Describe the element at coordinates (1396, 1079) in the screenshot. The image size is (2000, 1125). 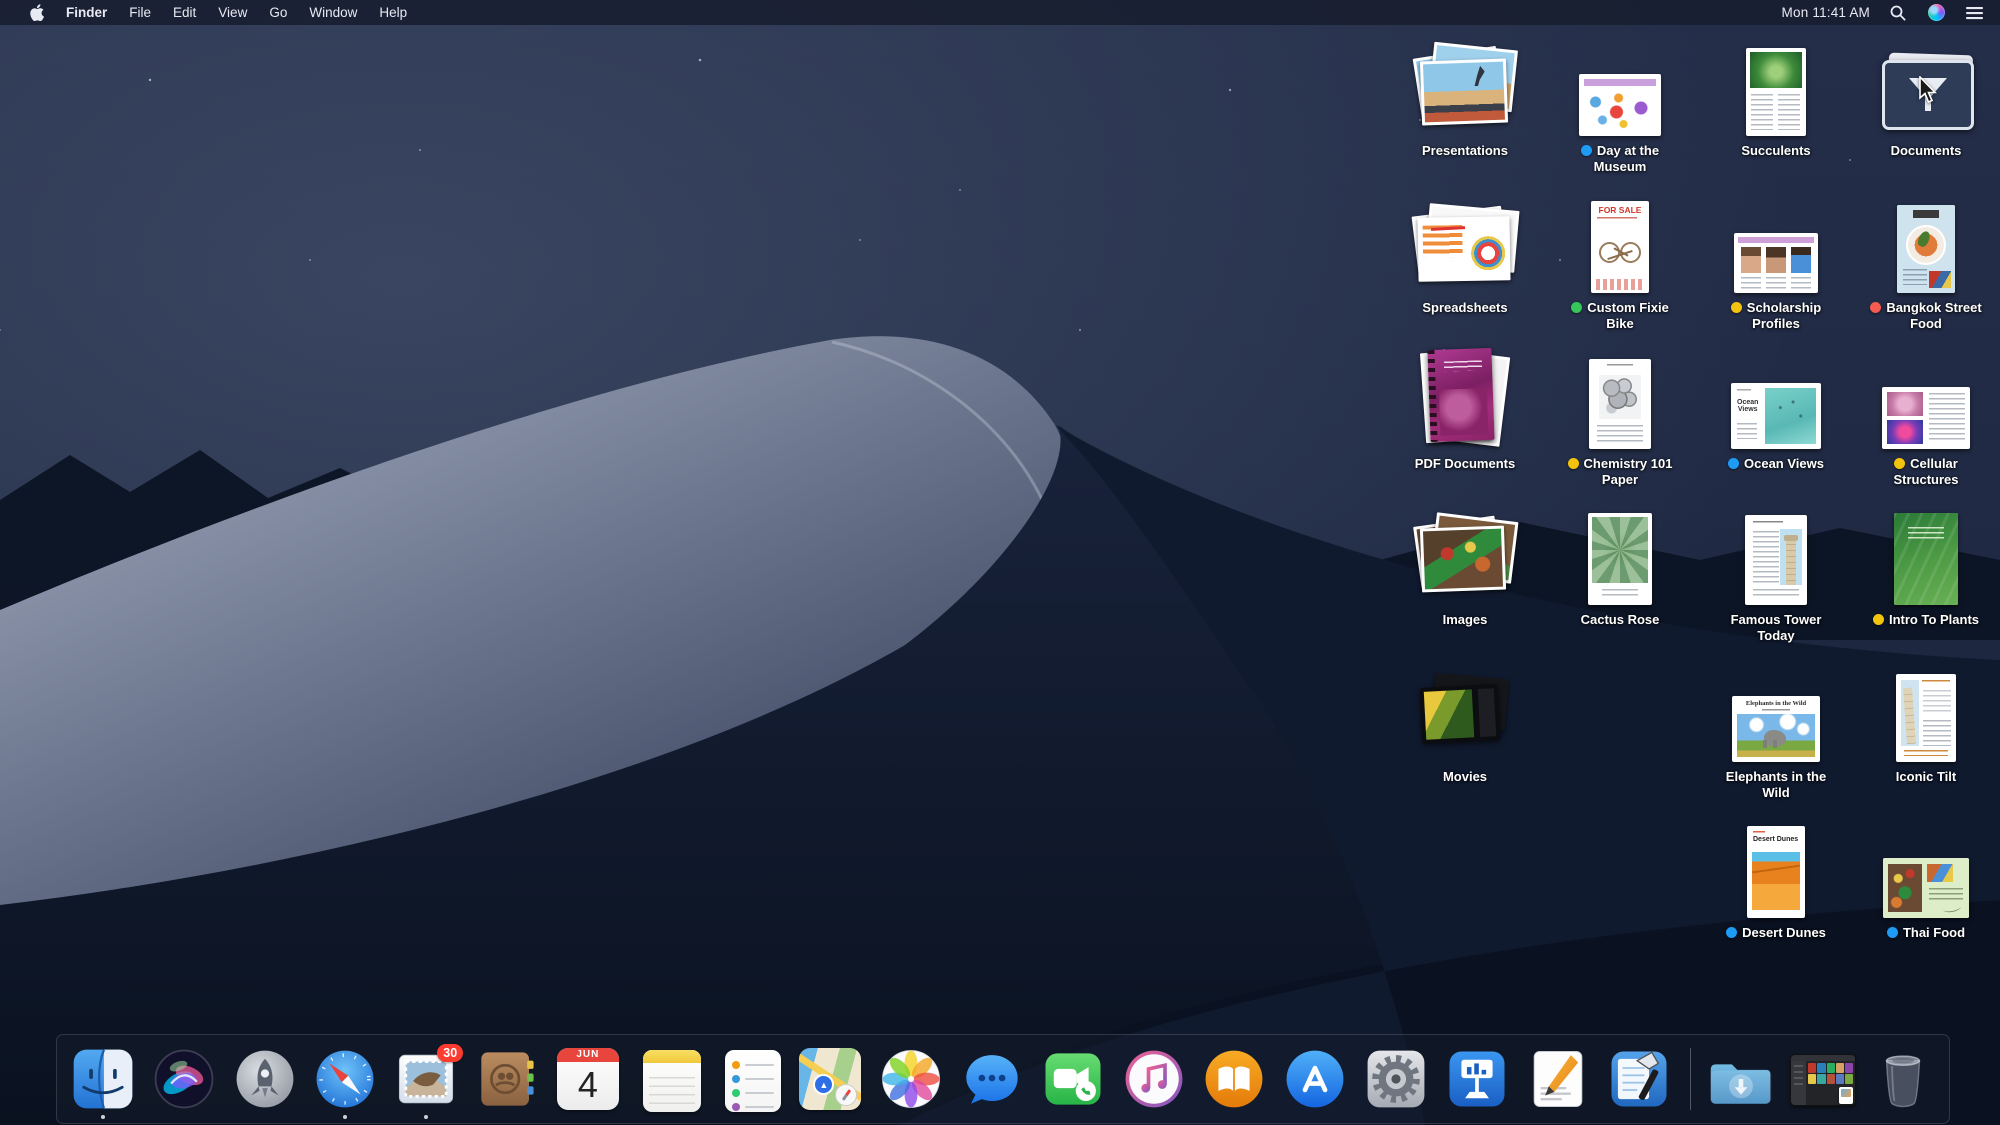
I see `dock-item-system-preferences` at that location.